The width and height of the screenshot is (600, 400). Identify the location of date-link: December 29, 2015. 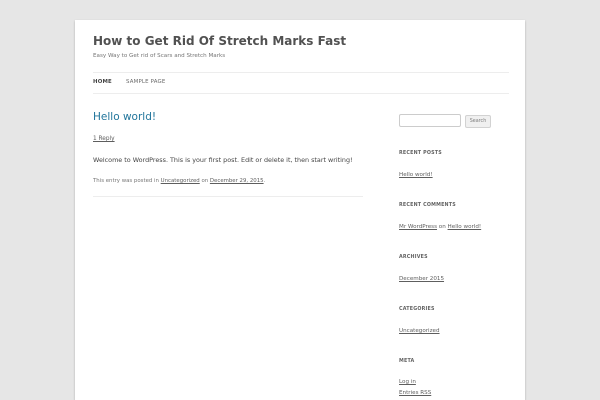
(237, 181).